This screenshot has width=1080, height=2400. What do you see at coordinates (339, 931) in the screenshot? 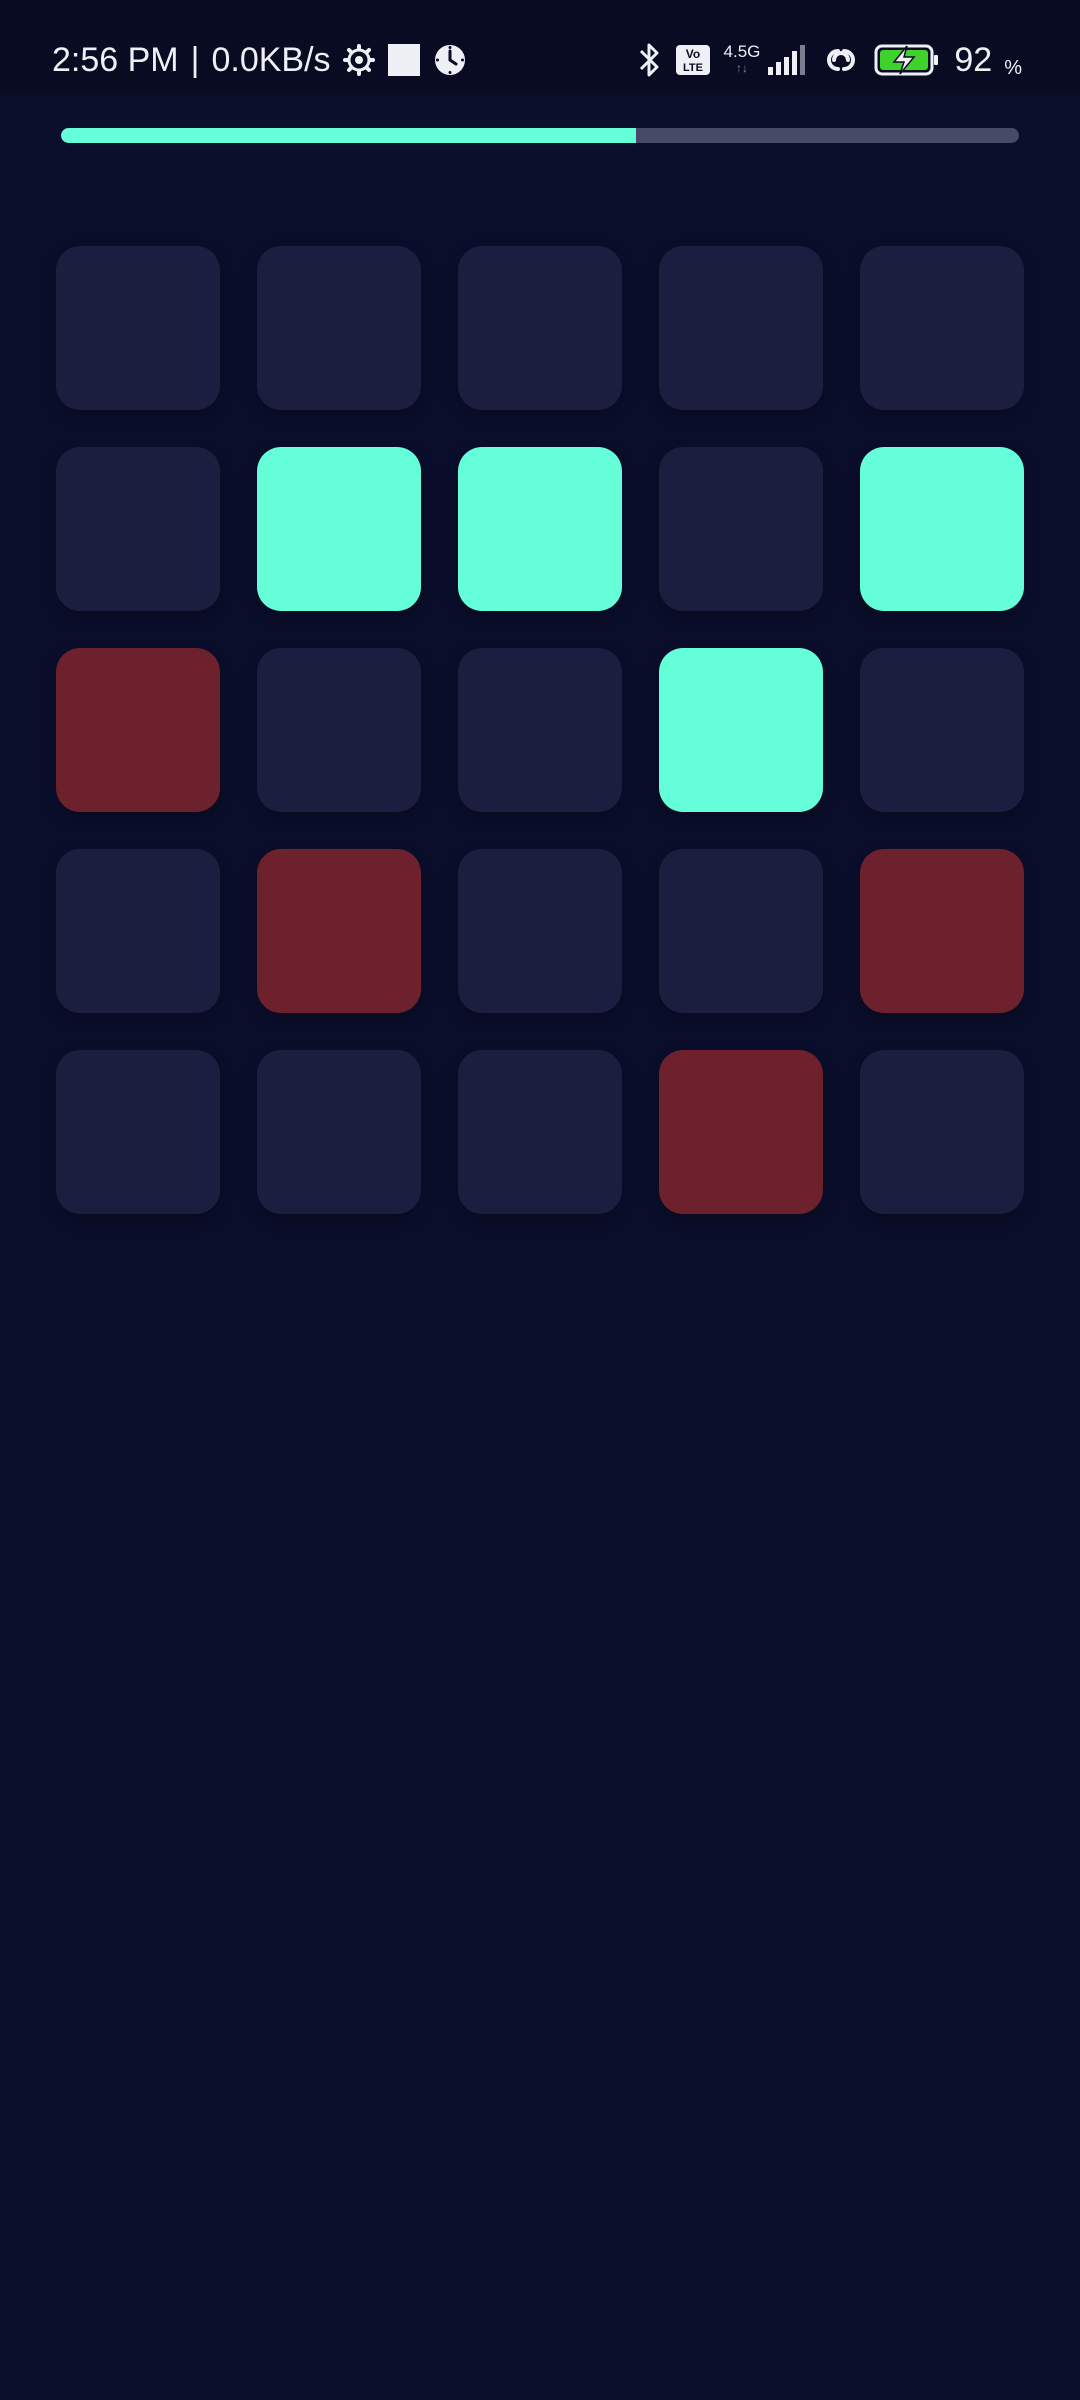
I see `tile-r4-c2-miss` at bounding box center [339, 931].